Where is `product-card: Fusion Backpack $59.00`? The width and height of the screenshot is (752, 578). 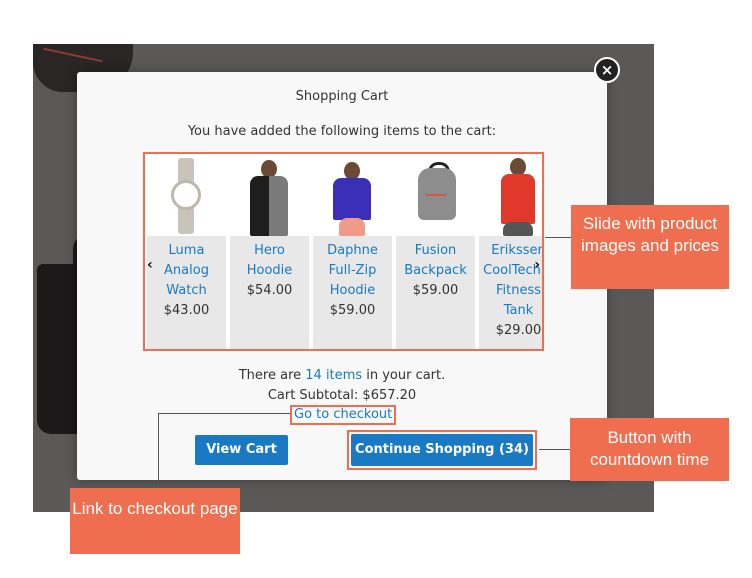 product-card: Fusion Backpack $59.00 is located at coordinates (435, 252).